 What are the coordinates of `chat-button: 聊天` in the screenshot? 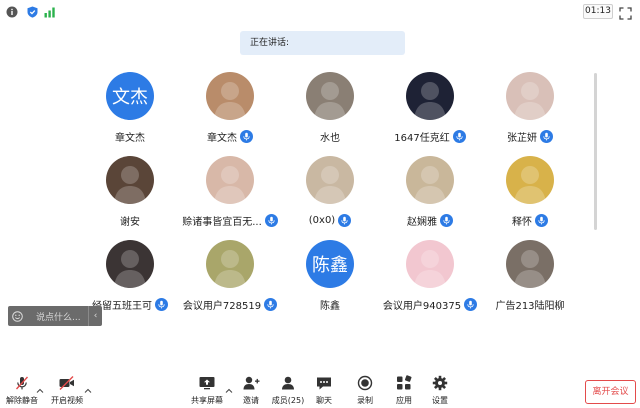 It's located at (324, 390).